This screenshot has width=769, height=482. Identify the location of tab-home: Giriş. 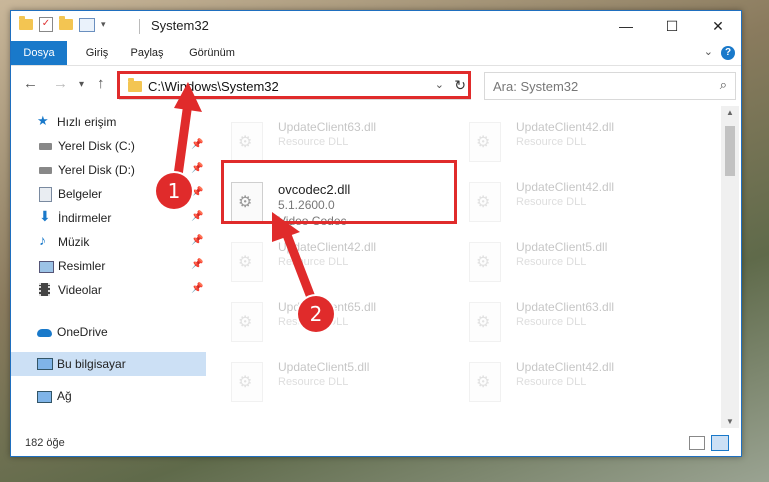
(97, 53).